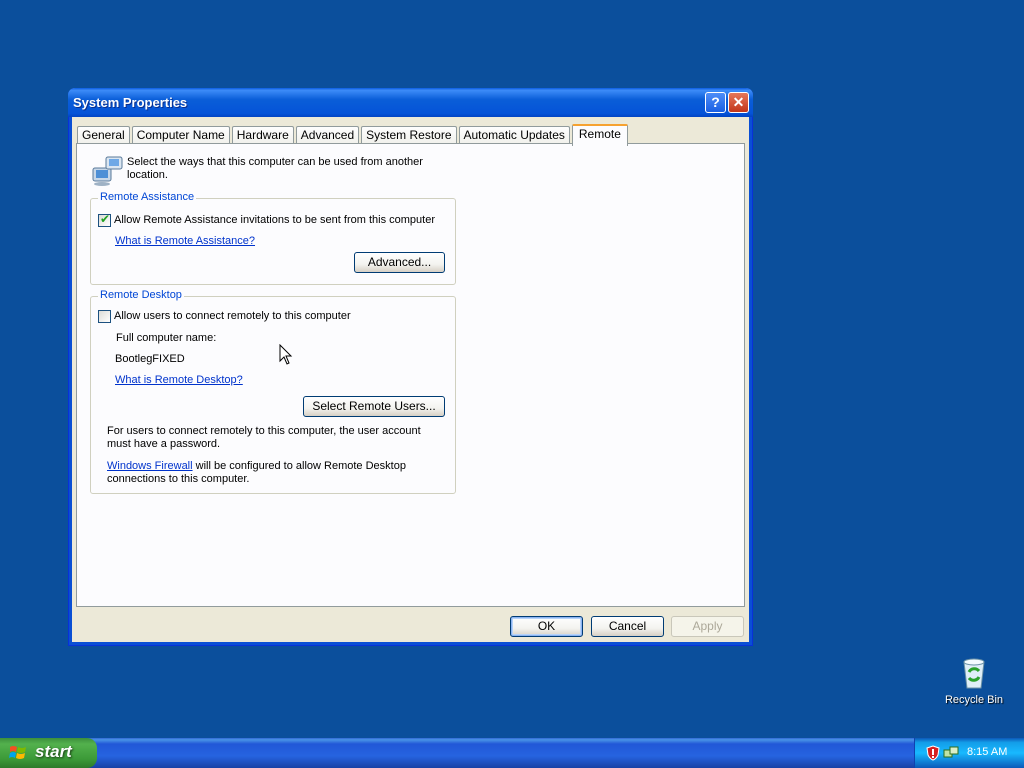 Image resolution: width=1024 pixels, height=768 pixels. What do you see at coordinates (185, 241) in the screenshot?
I see `what-is-remote-assistance-link: What is Remote Assistance?` at bounding box center [185, 241].